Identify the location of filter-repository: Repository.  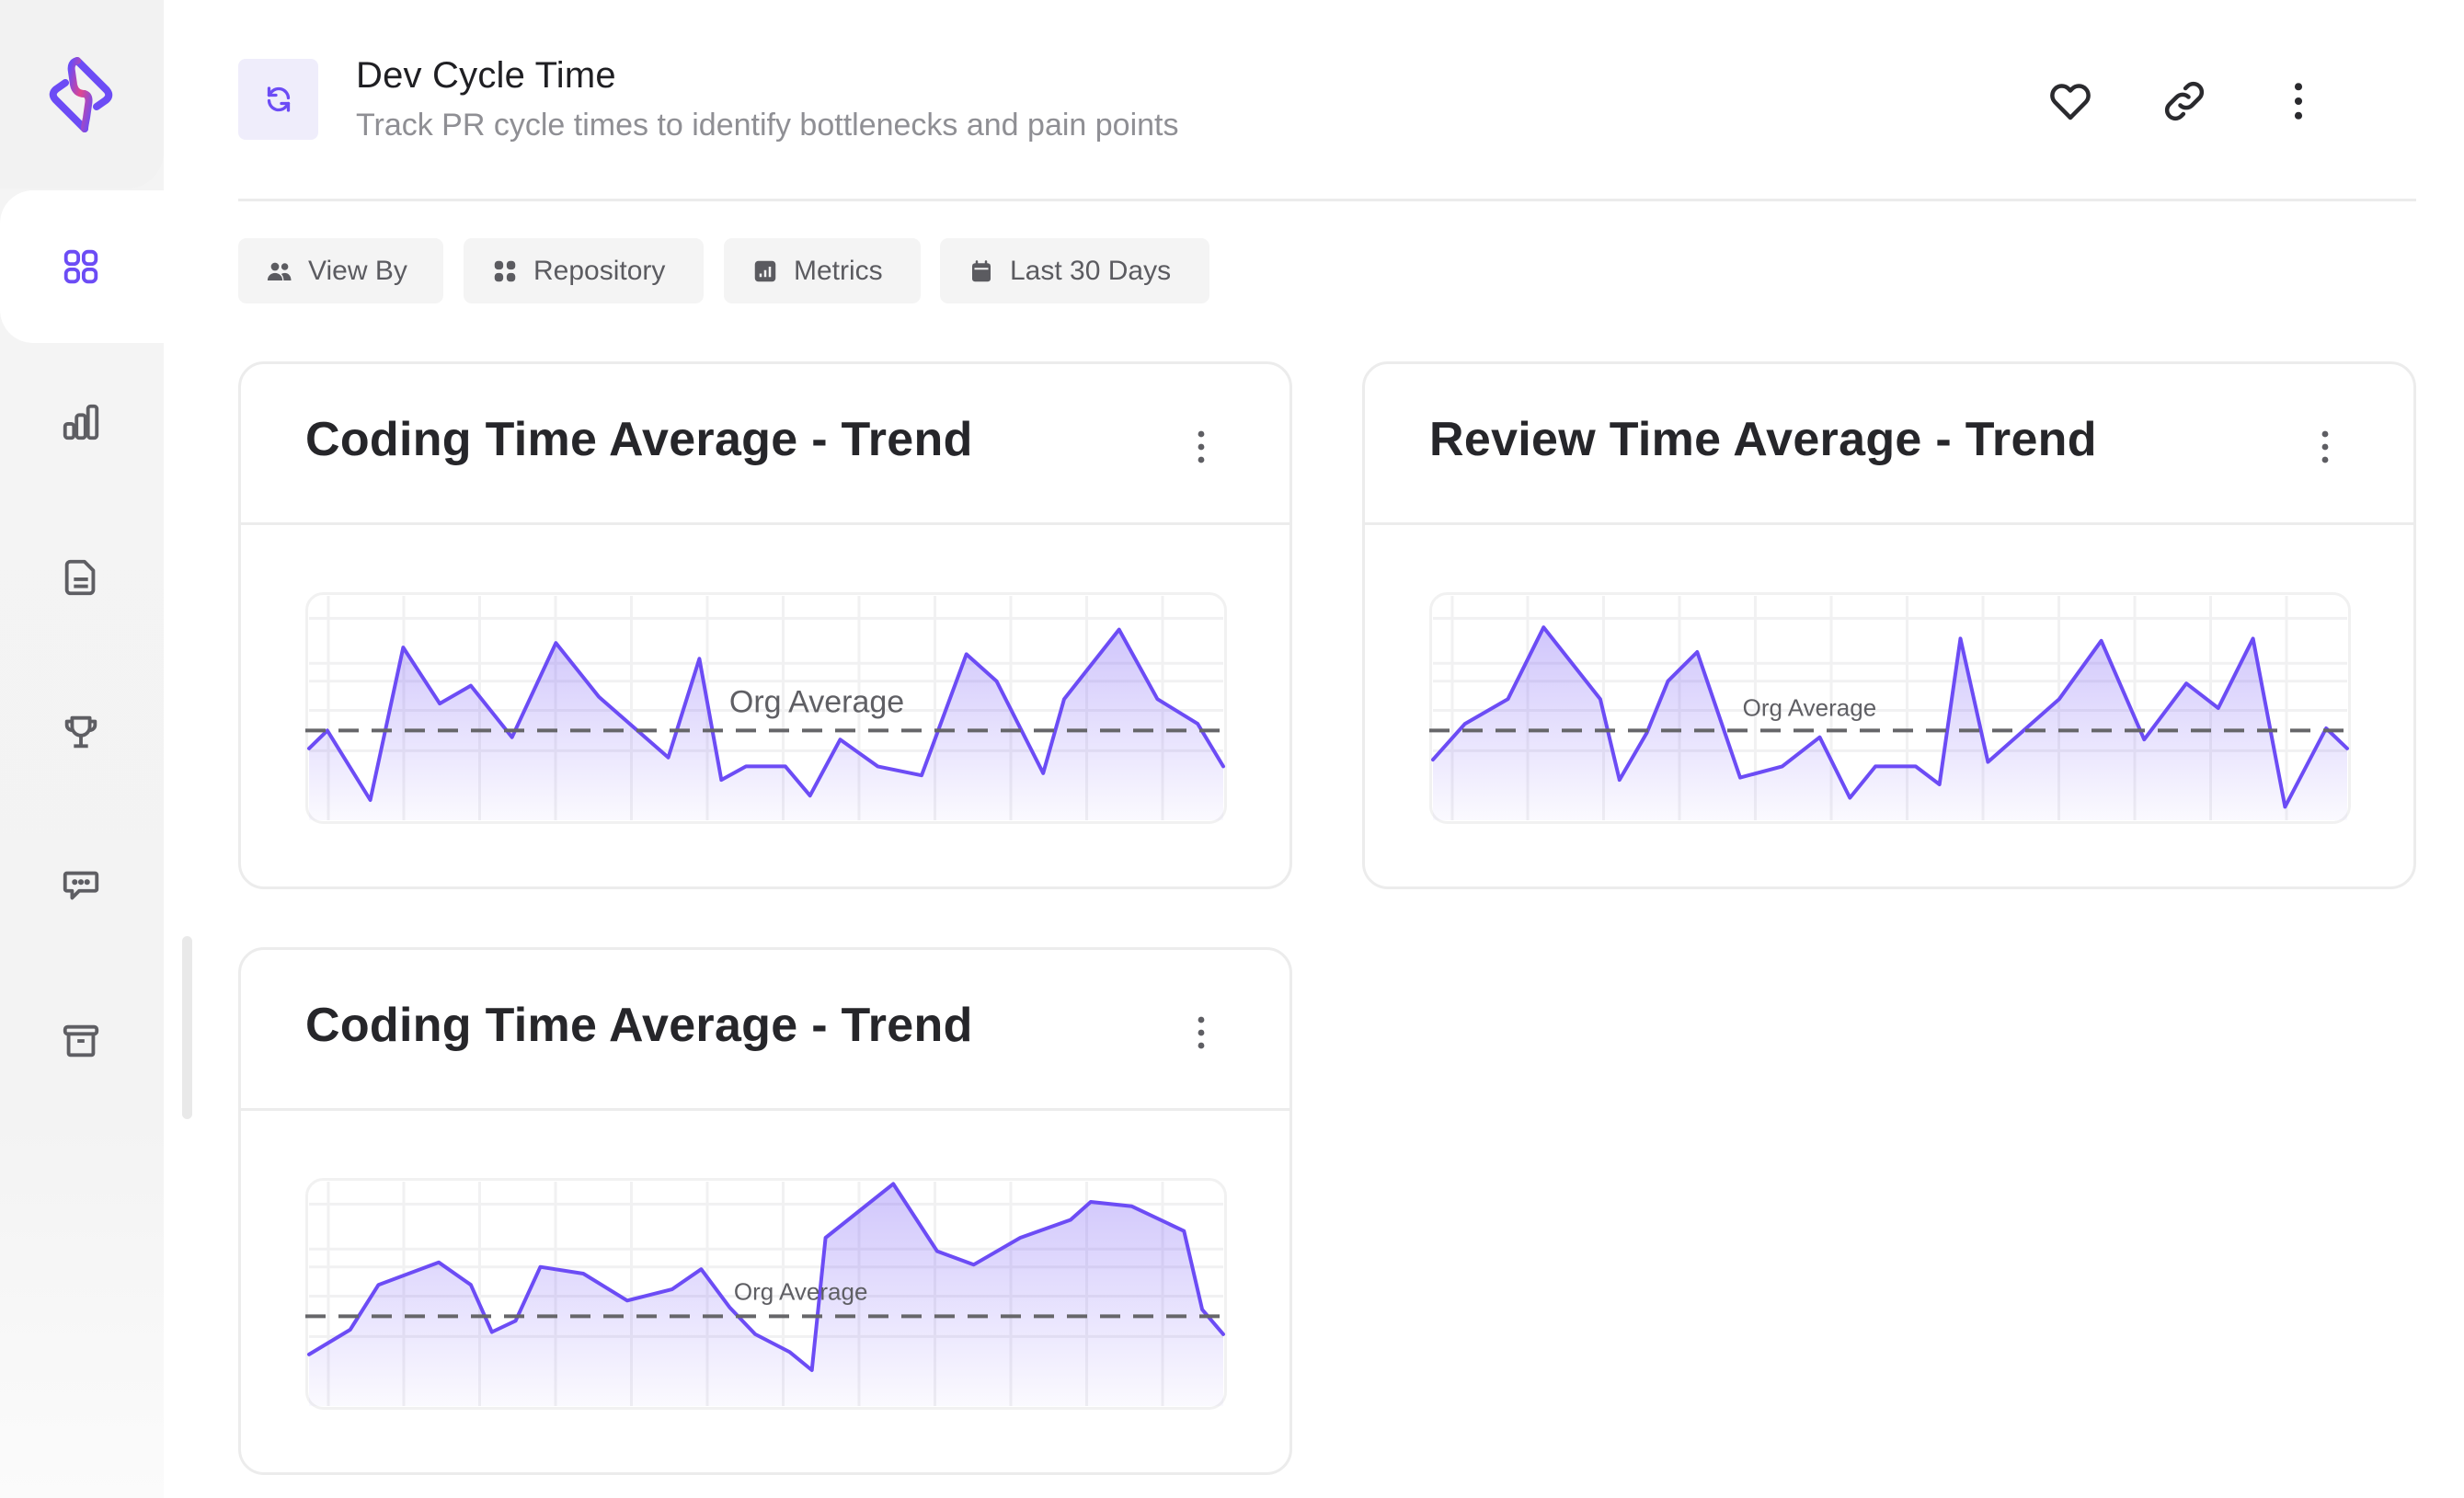
(584, 270).